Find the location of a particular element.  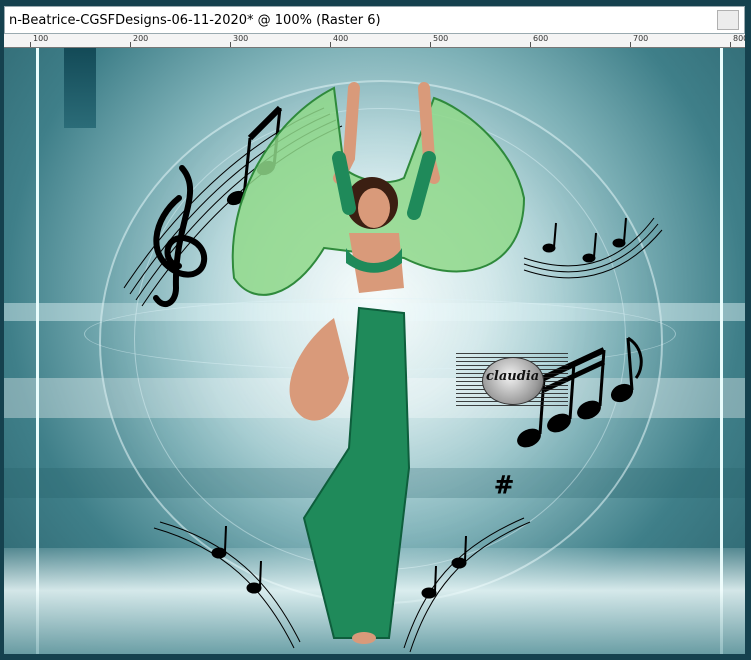

watermark-badge: claudia is located at coordinates (512, 380).